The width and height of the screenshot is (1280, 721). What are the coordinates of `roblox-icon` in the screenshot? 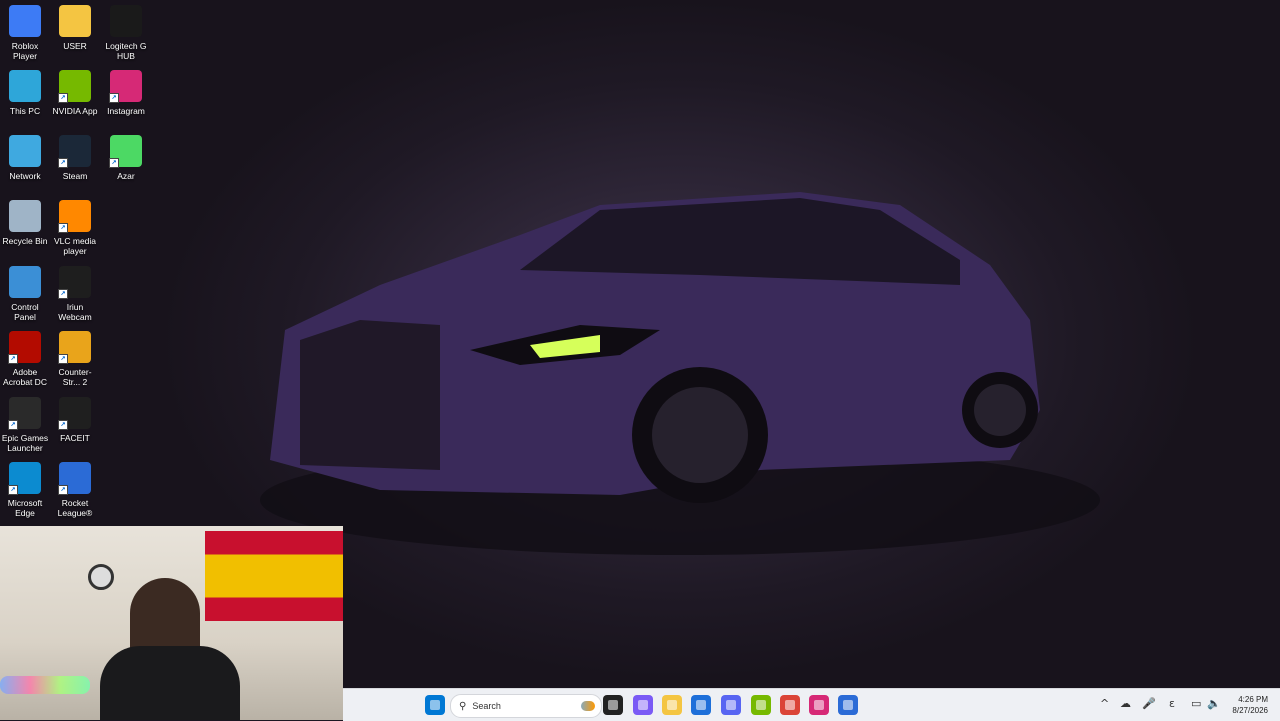 It's located at (25, 21).